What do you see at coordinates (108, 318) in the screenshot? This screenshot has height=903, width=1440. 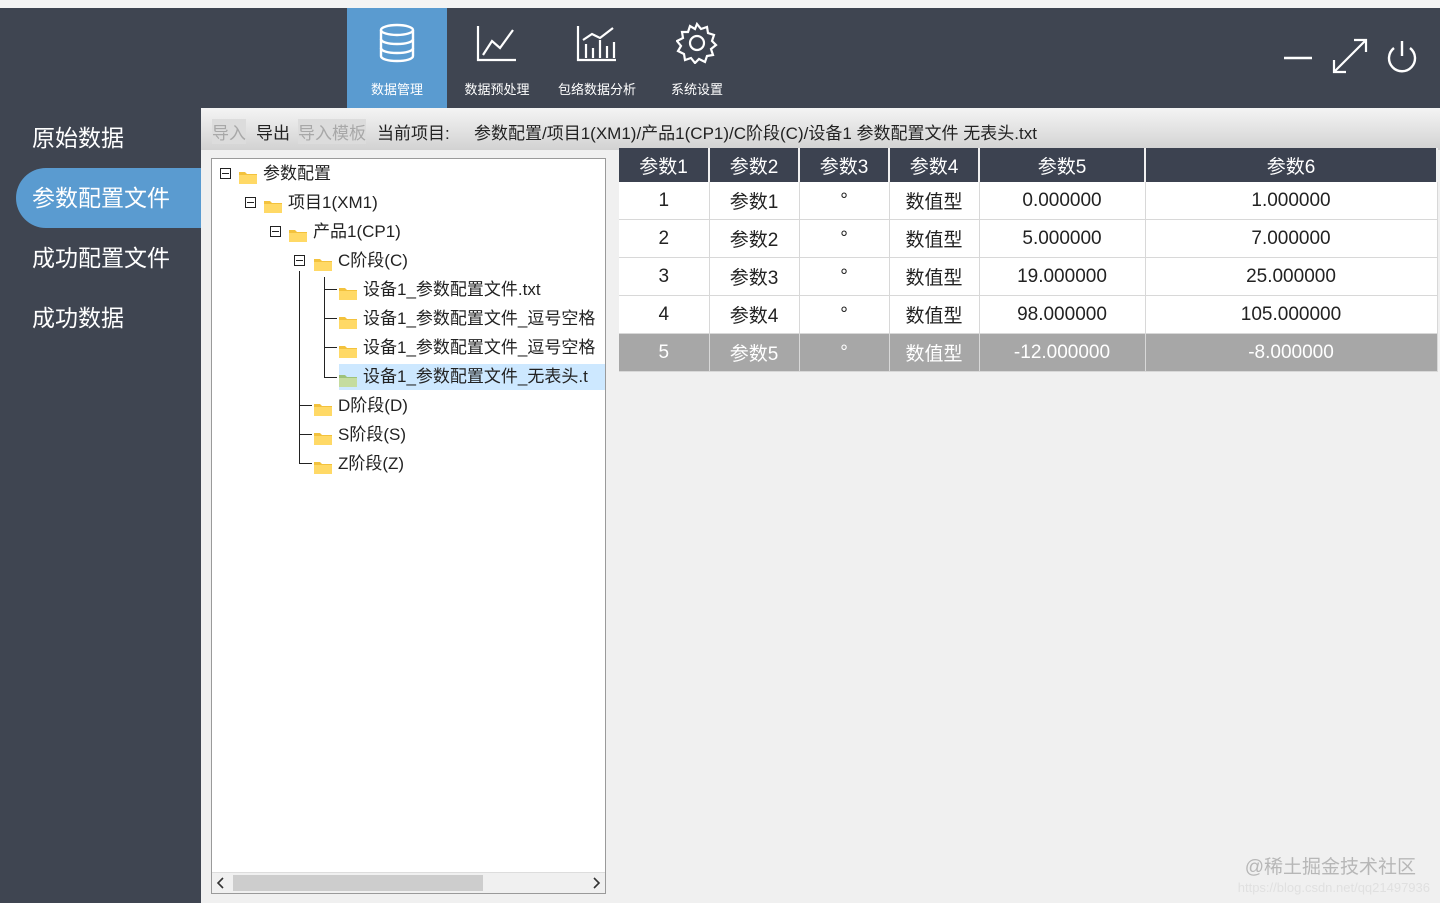 I see `sidebar-item-success-data: 成功数据` at bounding box center [108, 318].